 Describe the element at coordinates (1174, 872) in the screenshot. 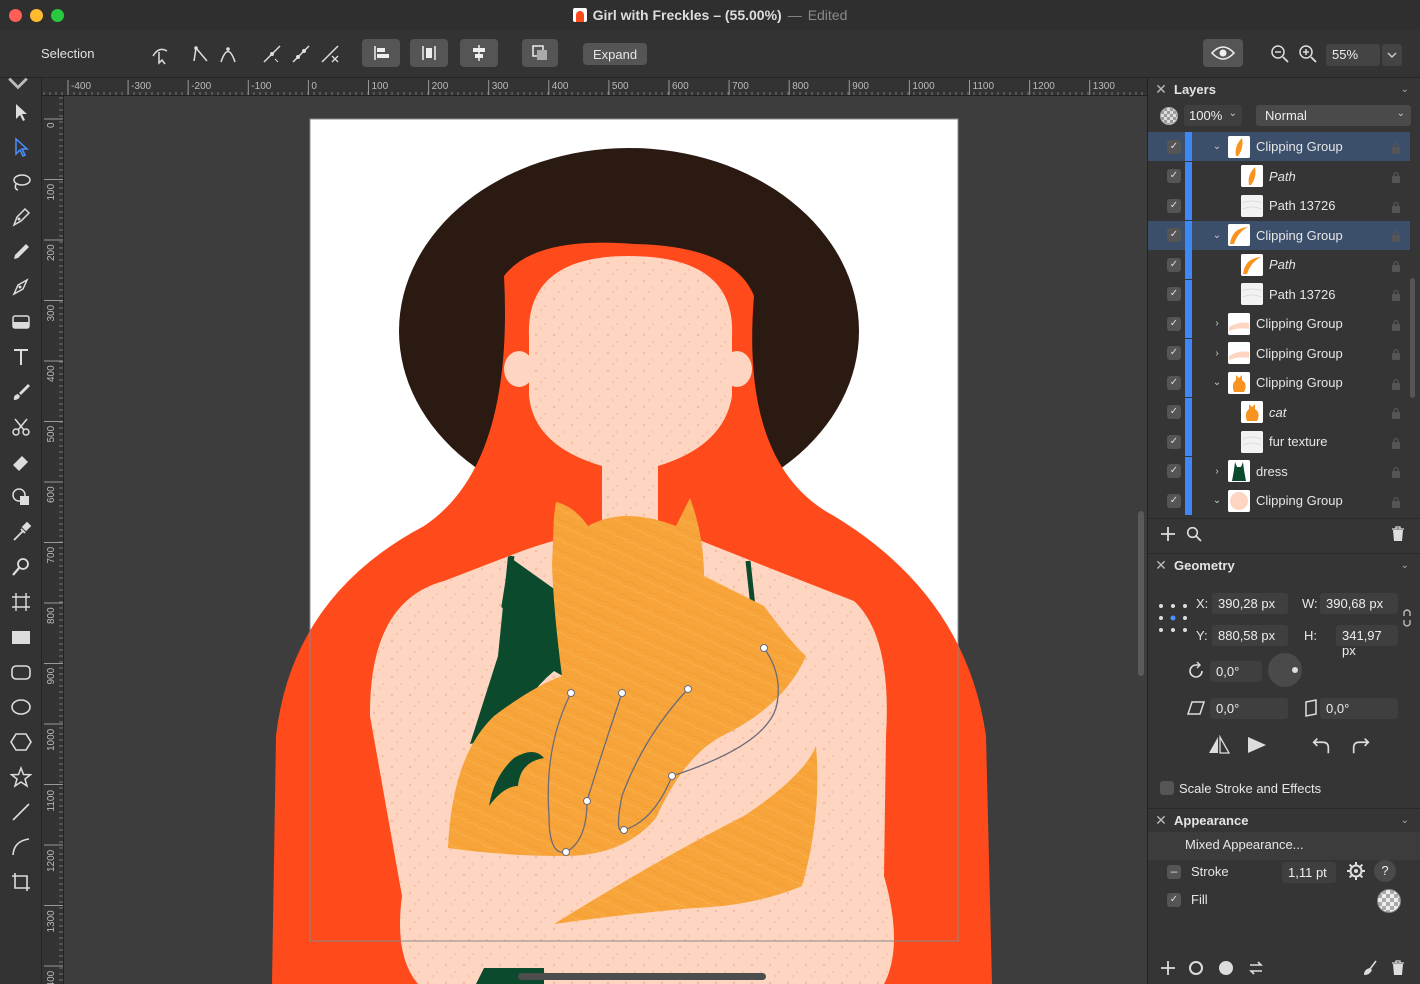

I see `stroke-toggle: –` at that location.